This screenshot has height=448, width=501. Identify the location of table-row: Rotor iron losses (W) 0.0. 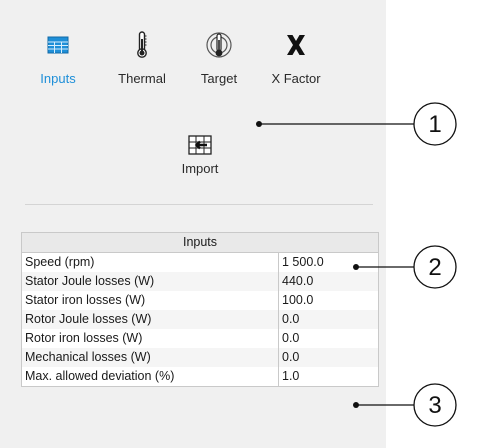
(200, 338).